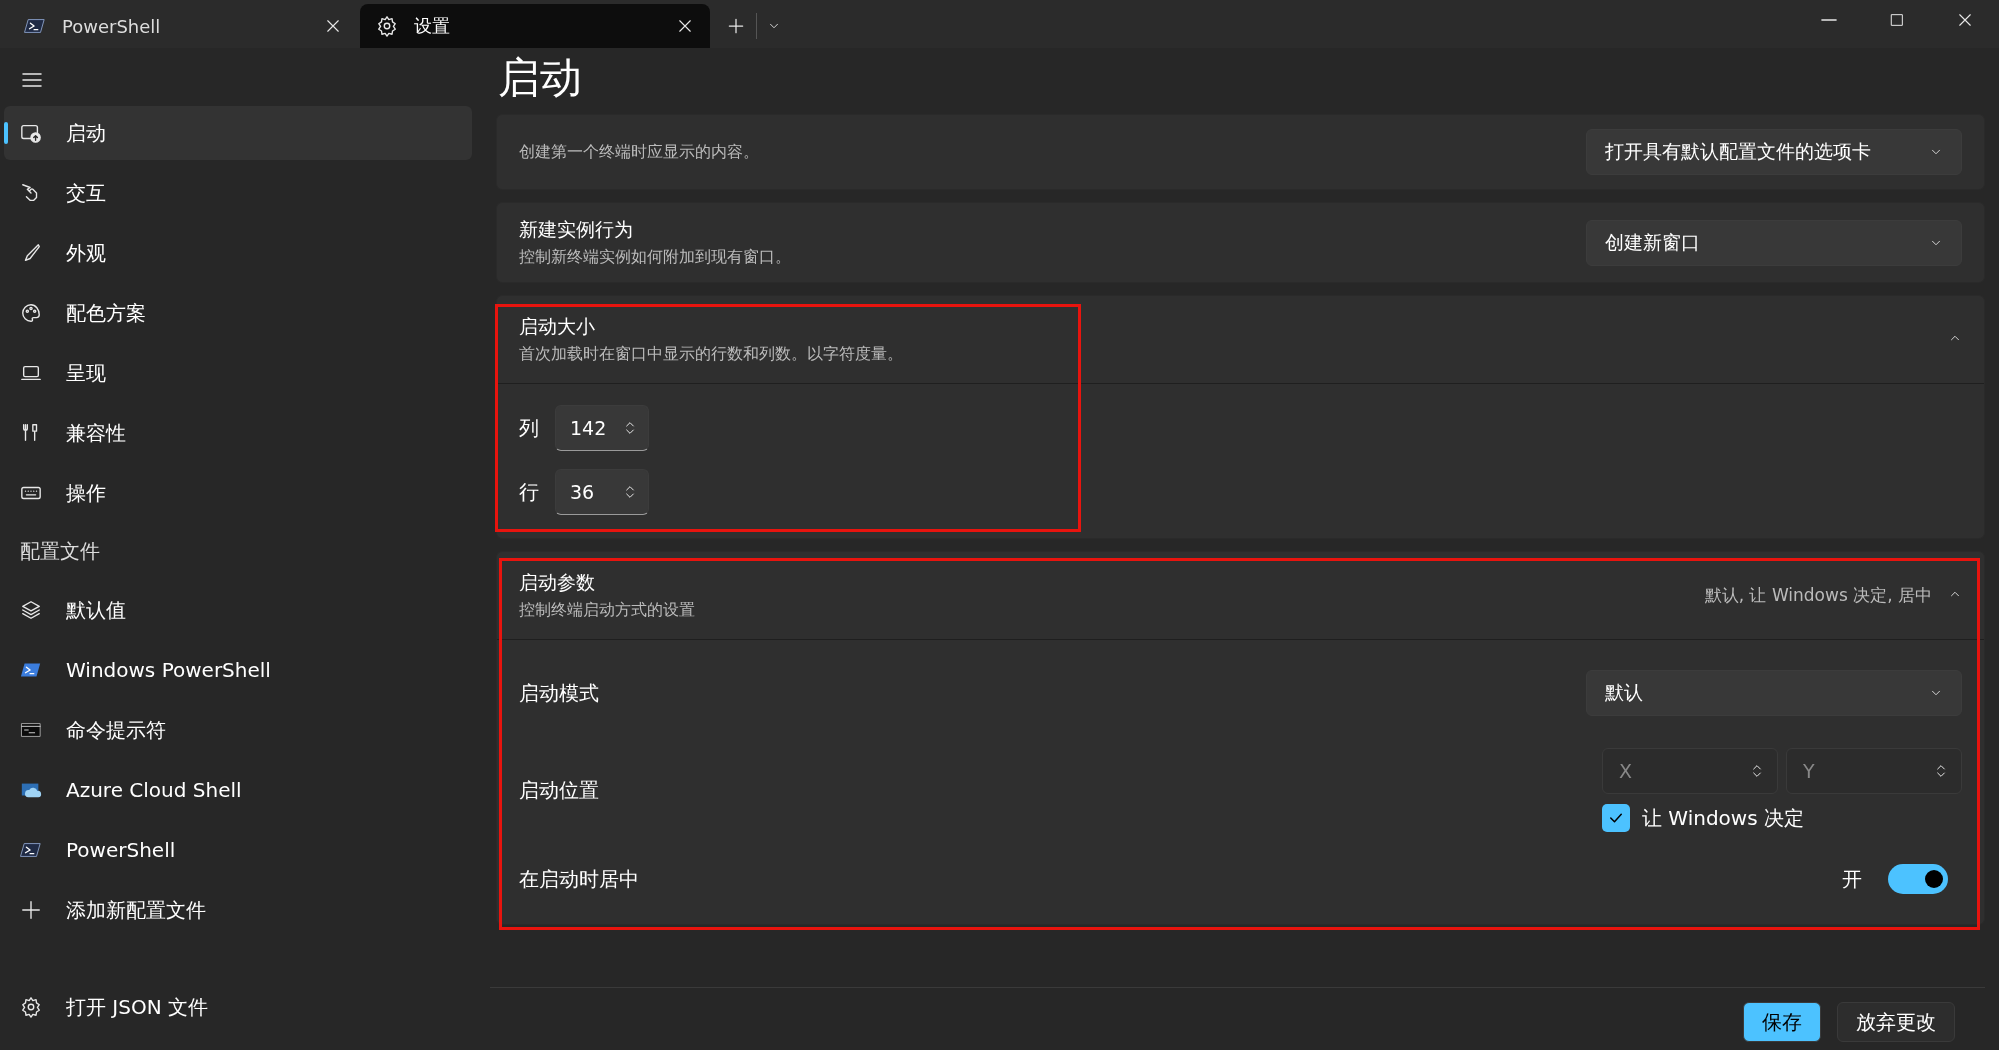  Describe the element at coordinates (31, 133) in the screenshot. I see `window-arrow-icon` at that location.